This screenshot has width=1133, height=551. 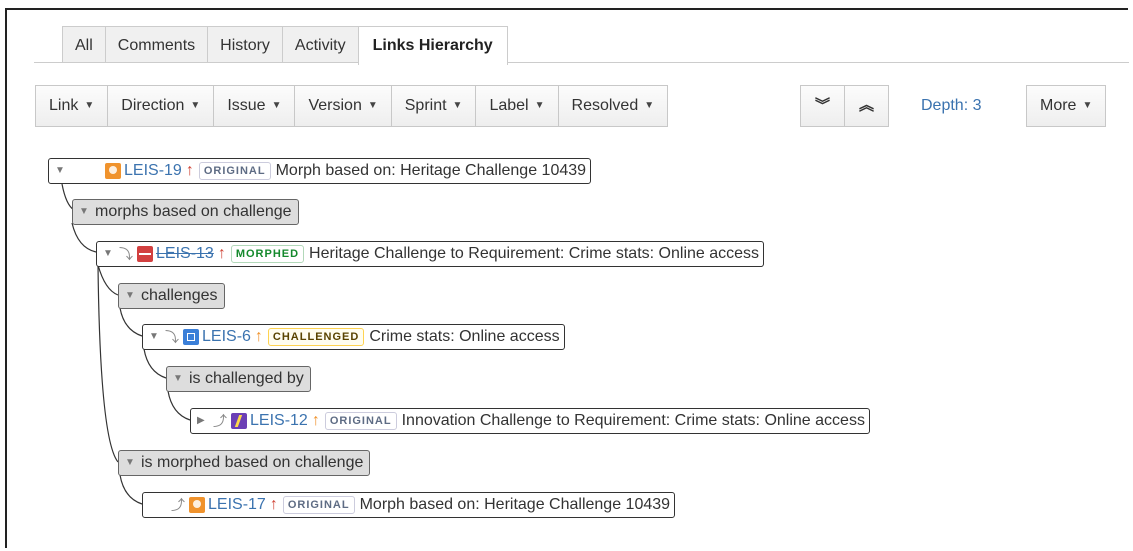 I want to click on double-chevron-down-icon: ︾, so click(x=823, y=105).